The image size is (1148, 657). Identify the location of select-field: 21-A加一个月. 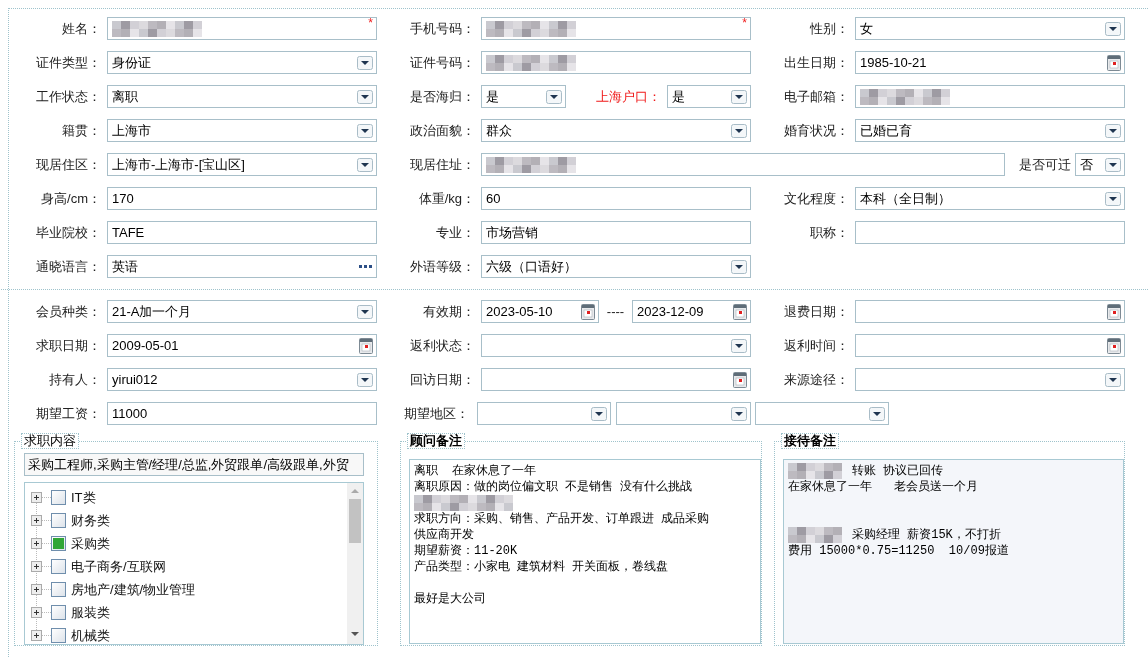
(242, 311).